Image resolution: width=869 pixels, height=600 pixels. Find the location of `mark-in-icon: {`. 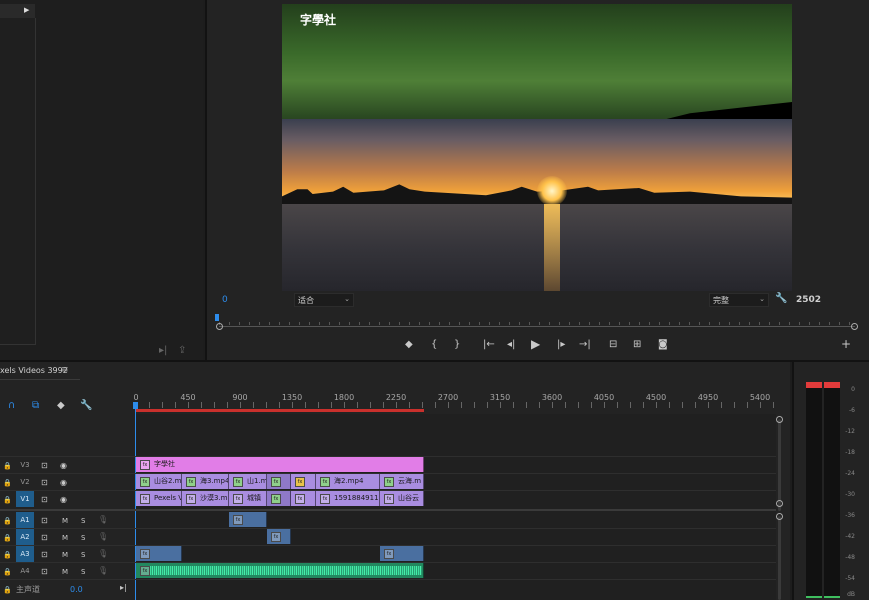

mark-in-icon: { is located at coordinates (434, 345).